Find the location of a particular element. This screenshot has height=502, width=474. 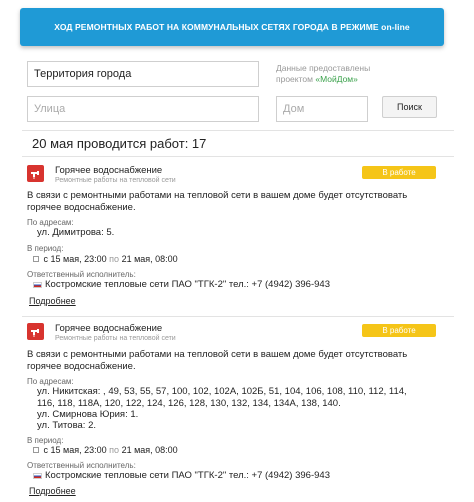

address-line: ул. Смирнова Юрия: 1. is located at coordinates (88, 414).